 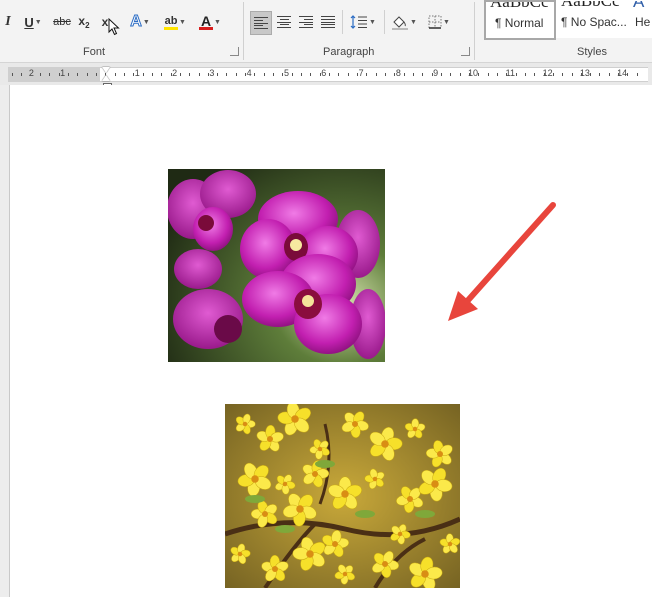 I want to click on align-center-icon, so click(x=284, y=22).